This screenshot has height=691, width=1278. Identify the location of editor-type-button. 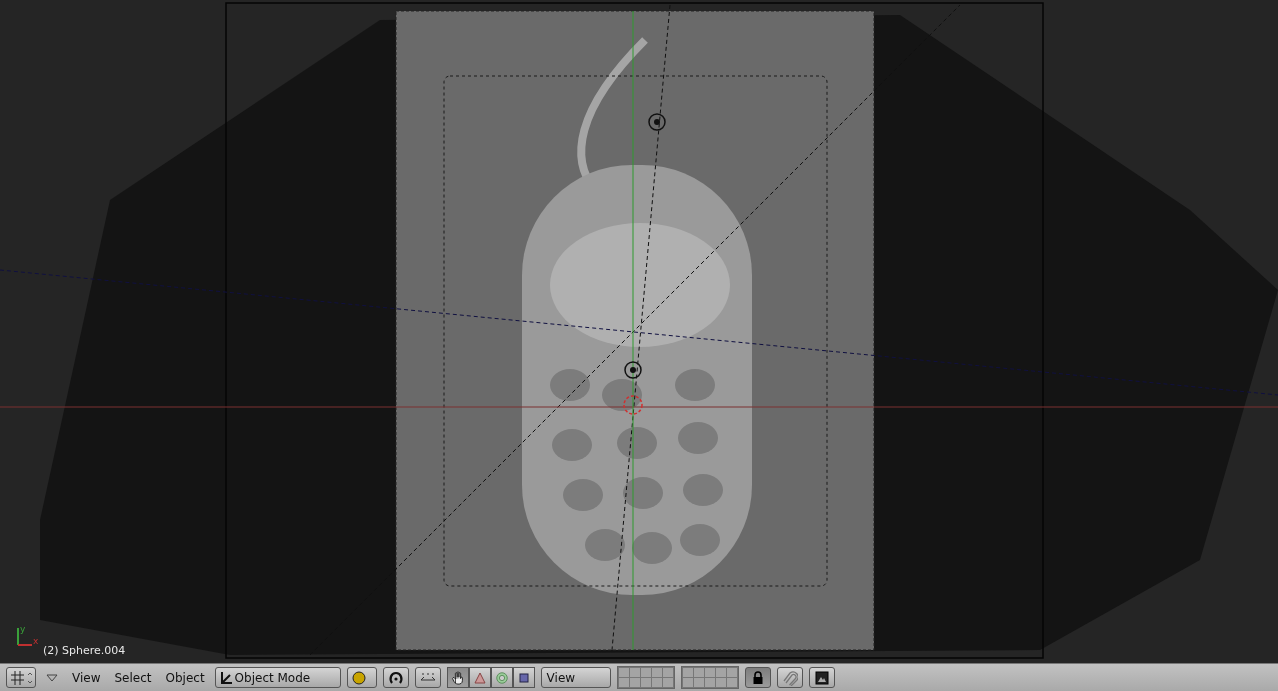
(21, 677).